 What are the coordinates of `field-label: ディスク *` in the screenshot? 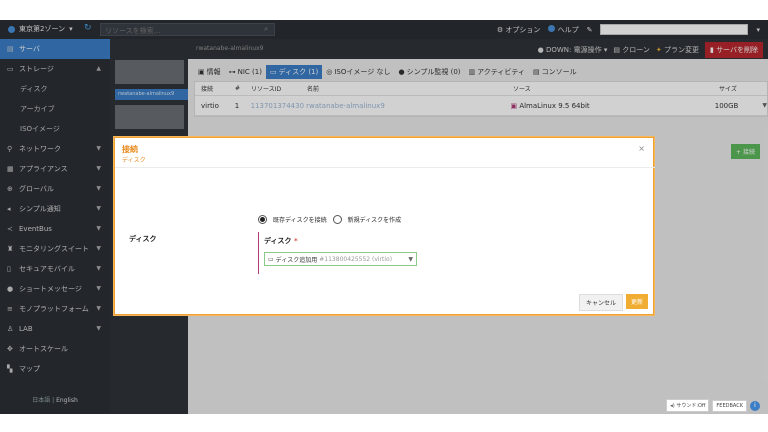 It's located at (341, 241).